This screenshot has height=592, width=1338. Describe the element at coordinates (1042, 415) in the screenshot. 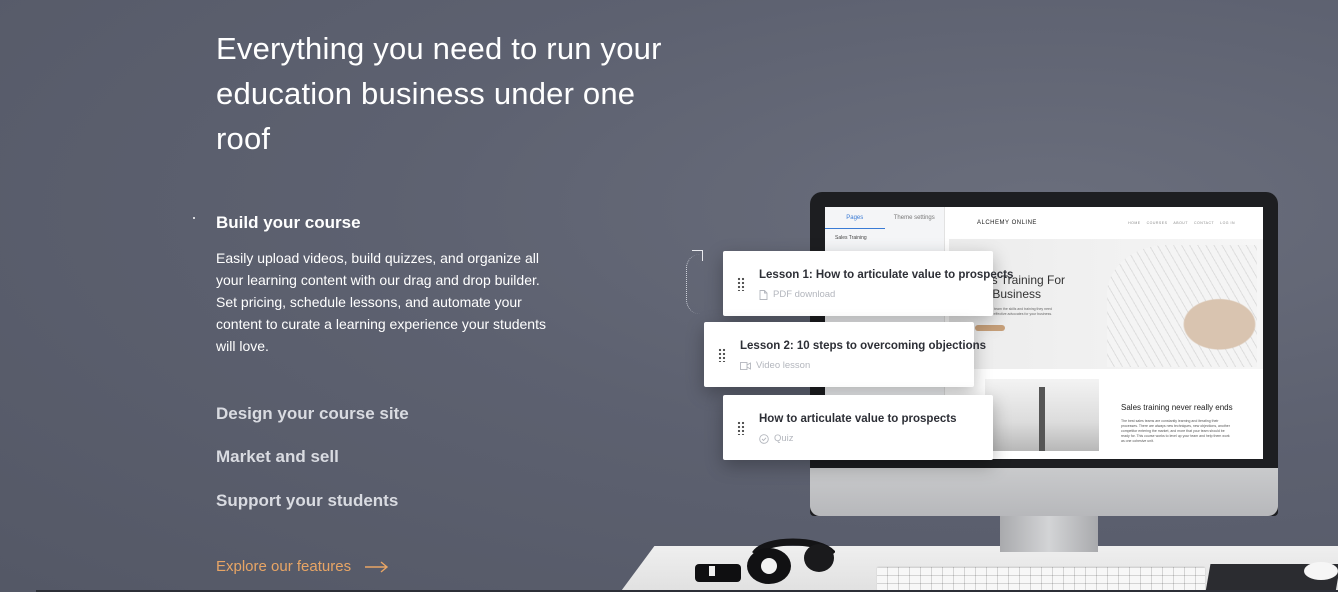

I see `office-photo` at that location.